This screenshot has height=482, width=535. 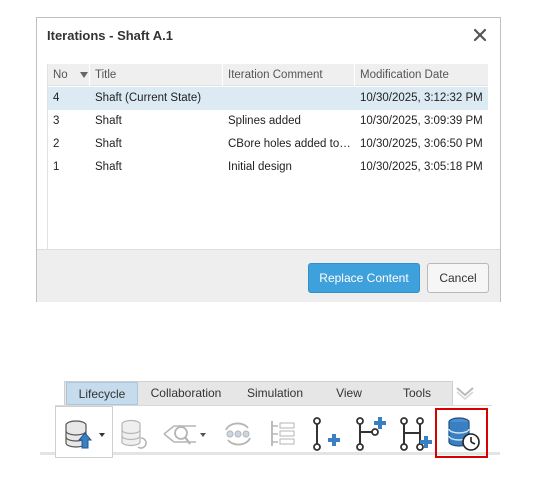 What do you see at coordinates (260, 167) in the screenshot?
I see `row-comment: Initial design` at bounding box center [260, 167].